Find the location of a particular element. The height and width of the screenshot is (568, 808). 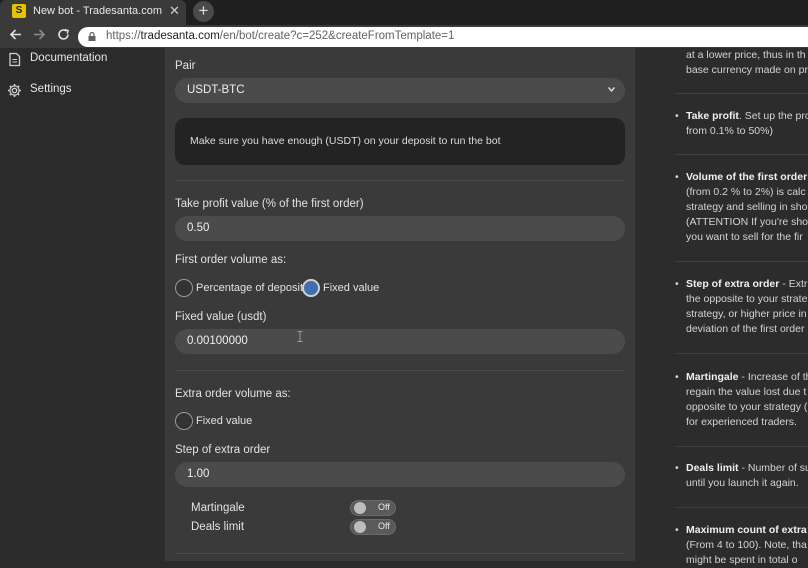

reload-icon is located at coordinates (63, 36).